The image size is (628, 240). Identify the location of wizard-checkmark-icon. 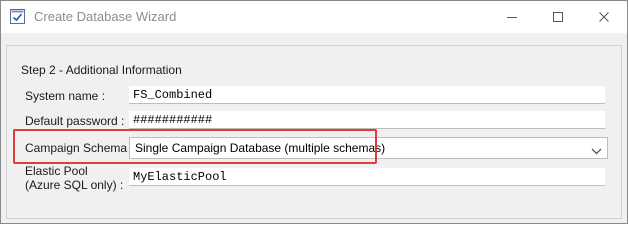
(17, 16).